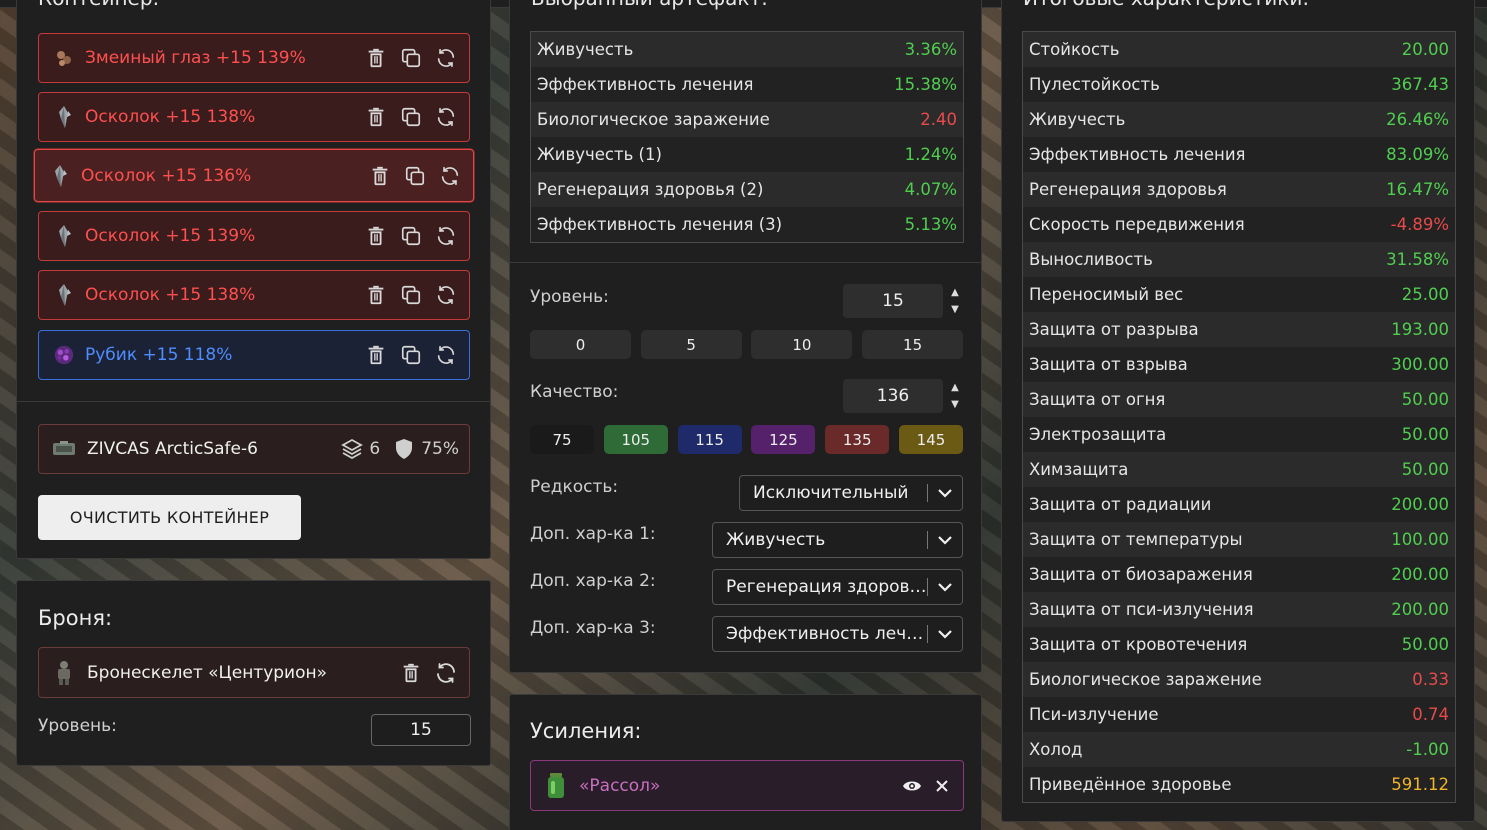 This screenshot has height=830, width=1487. What do you see at coordinates (64, 449) in the screenshot?
I see `container-case-icon` at bounding box center [64, 449].